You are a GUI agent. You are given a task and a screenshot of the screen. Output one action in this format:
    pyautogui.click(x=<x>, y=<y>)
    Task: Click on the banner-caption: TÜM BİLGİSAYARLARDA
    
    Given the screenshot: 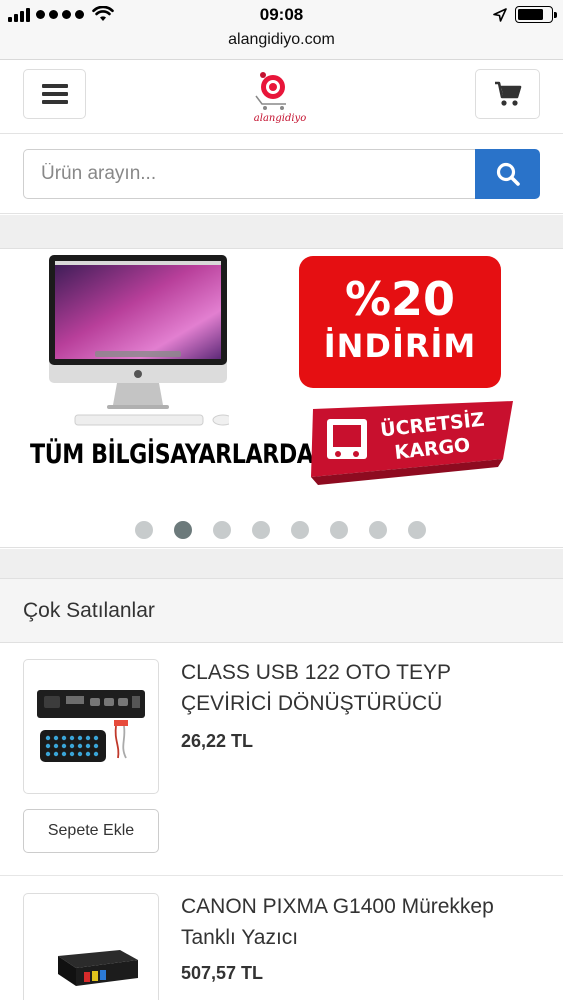 What is the action you would take?
    pyautogui.click(x=172, y=454)
    